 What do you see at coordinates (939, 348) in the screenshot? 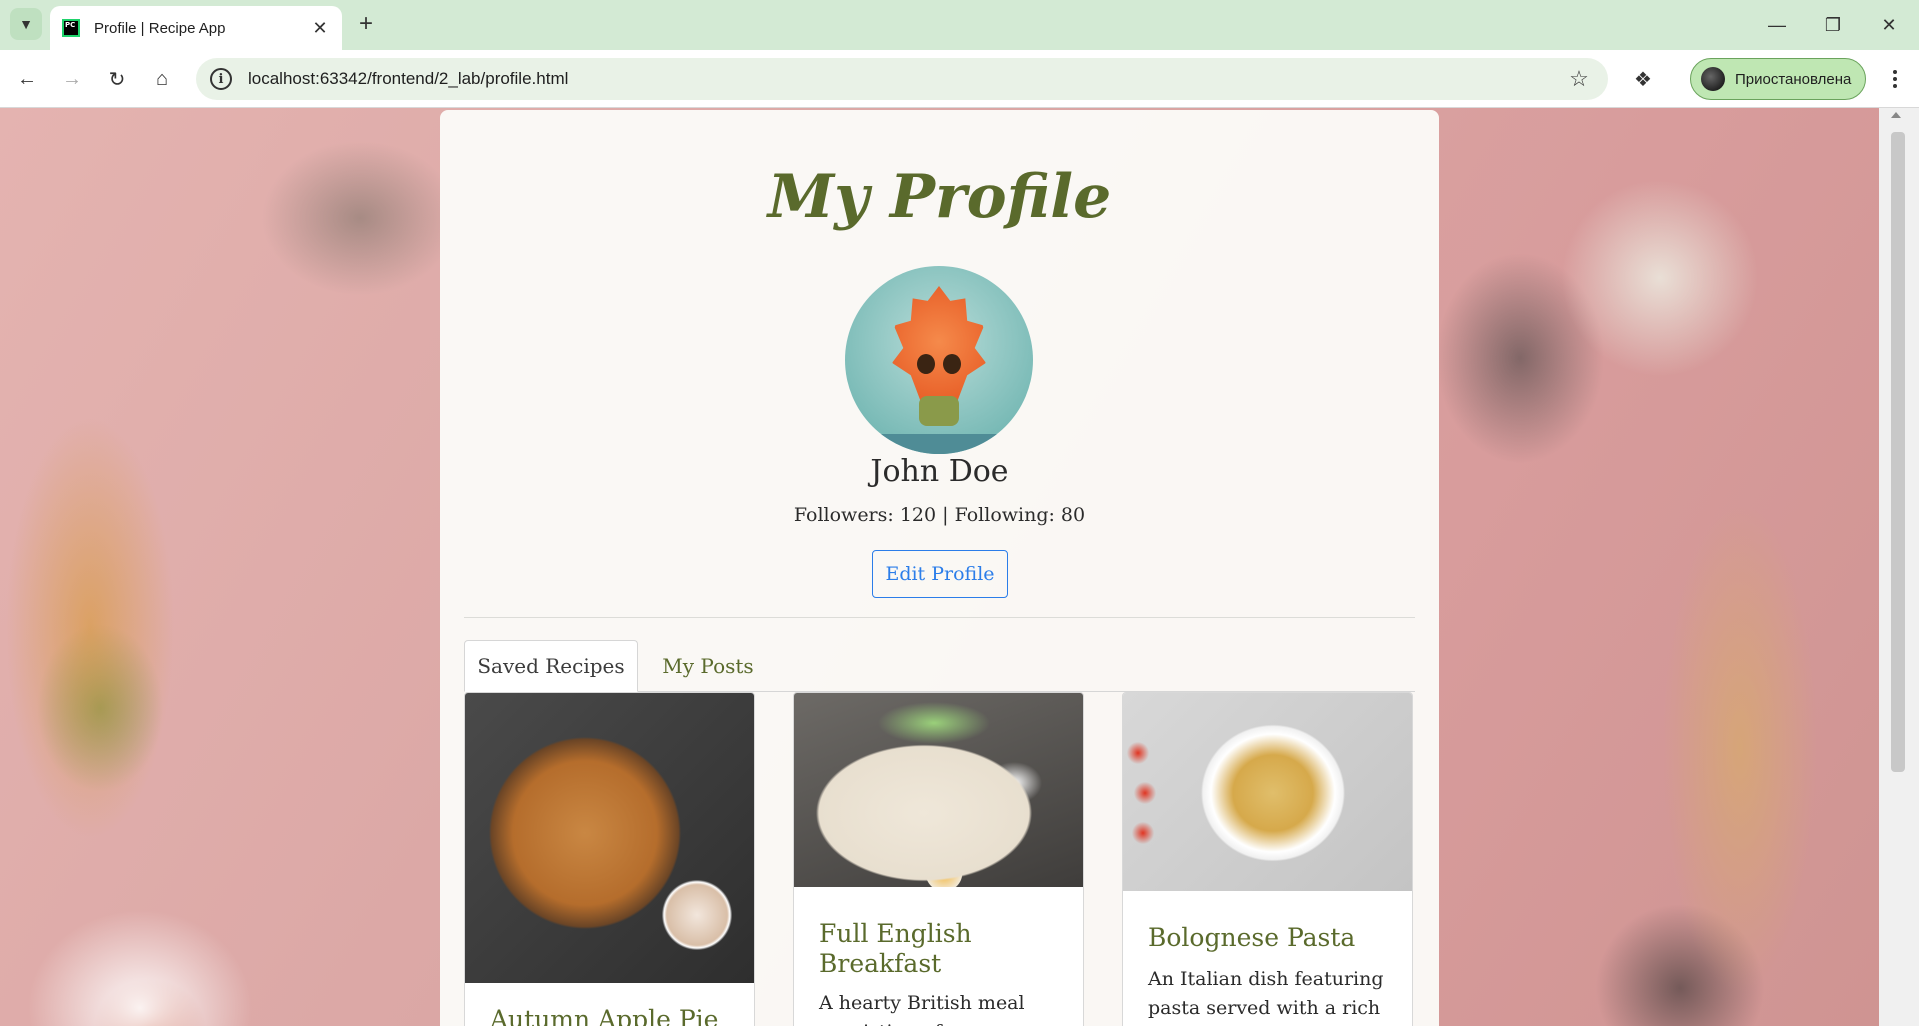
I see `leaf-character` at bounding box center [939, 348].